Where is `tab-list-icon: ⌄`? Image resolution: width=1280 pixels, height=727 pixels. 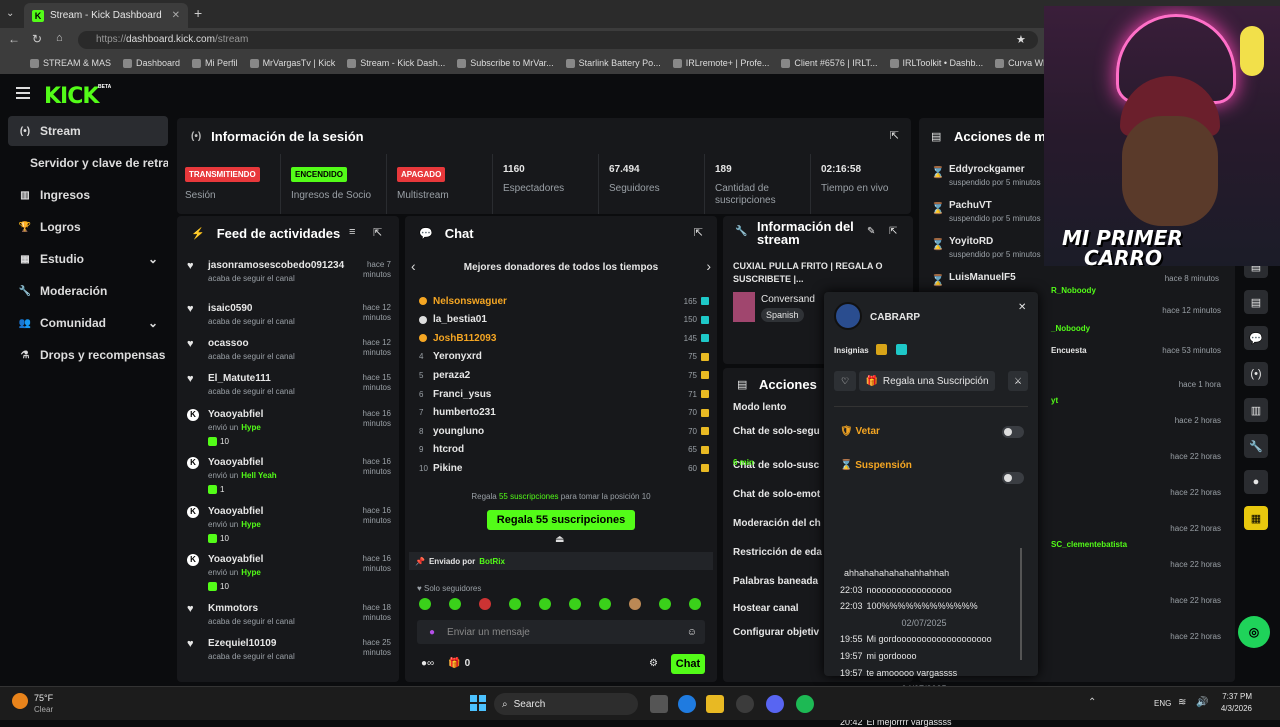 tab-list-icon: ⌄ is located at coordinates (10, 13).